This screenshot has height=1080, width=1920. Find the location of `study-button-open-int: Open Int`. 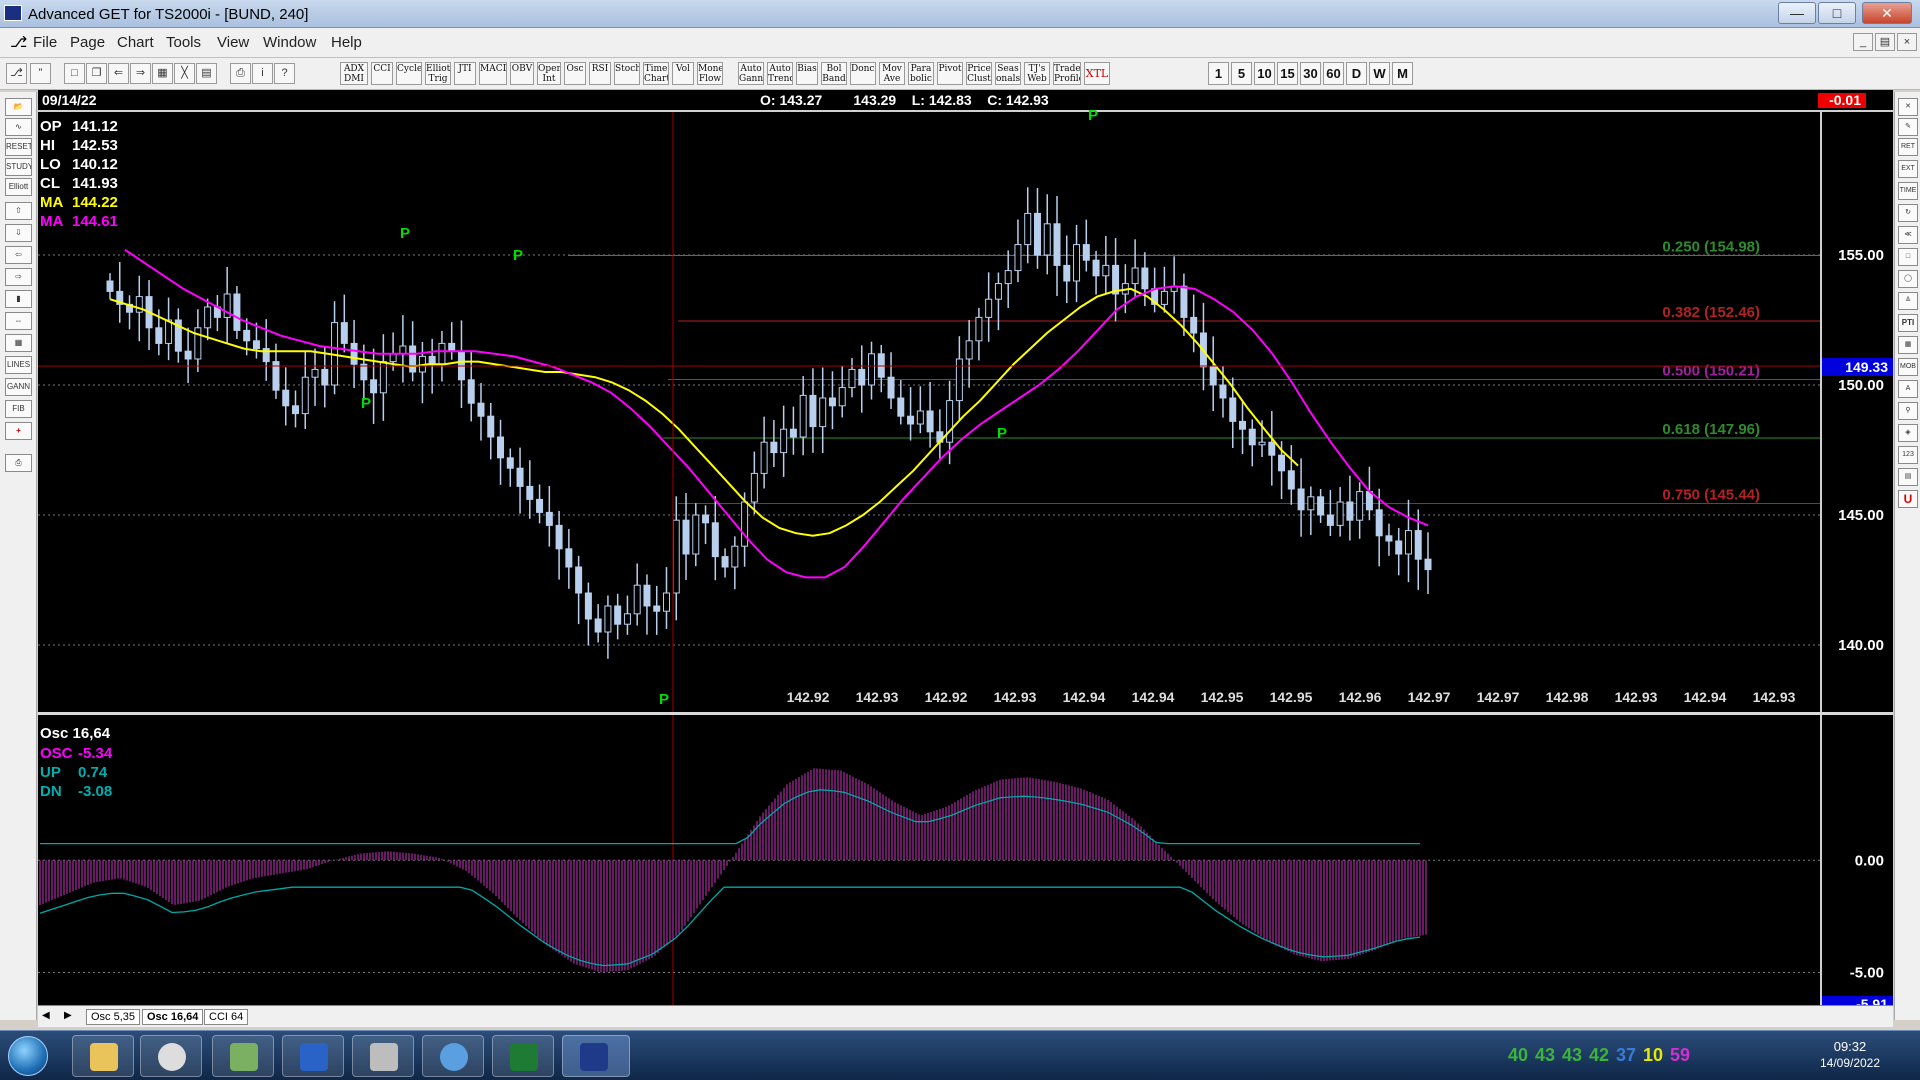

study-button-open-int: Open Int is located at coordinates (549, 73).